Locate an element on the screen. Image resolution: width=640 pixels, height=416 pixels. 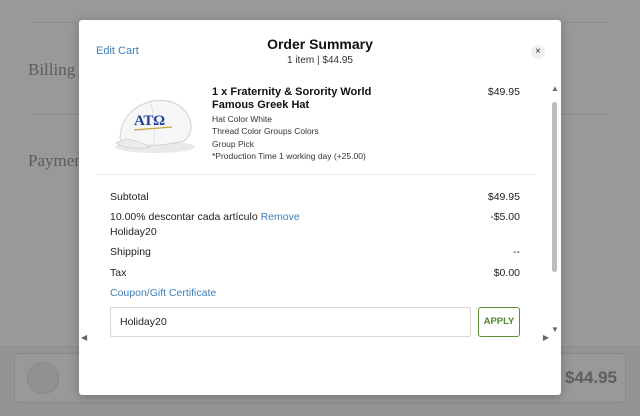
subtotal-label: Subtotal is located at coordinates (129, 197).